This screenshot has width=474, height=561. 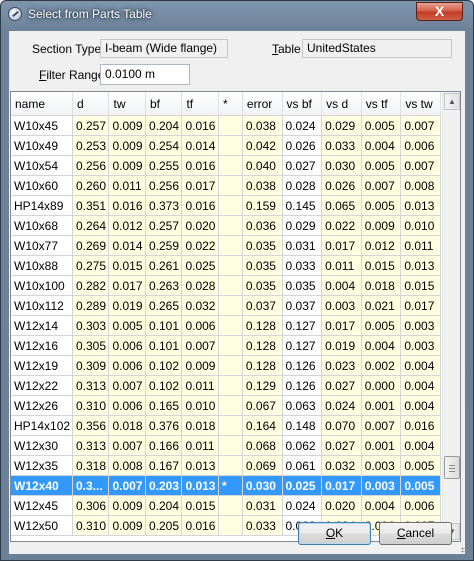 What do you see at coordinates (91, 525) in the screenshot?
I see `table-cell: 0.310` at bounding box center [91, 525].